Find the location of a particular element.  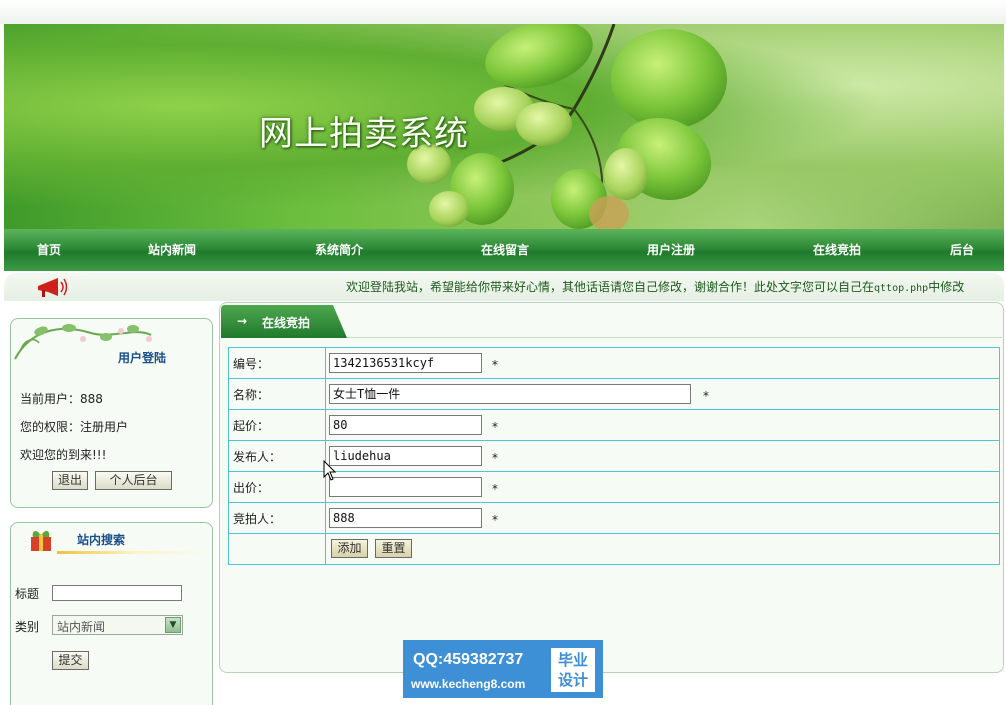

mouse-cursor-icon is located at coordinates (330, 470).